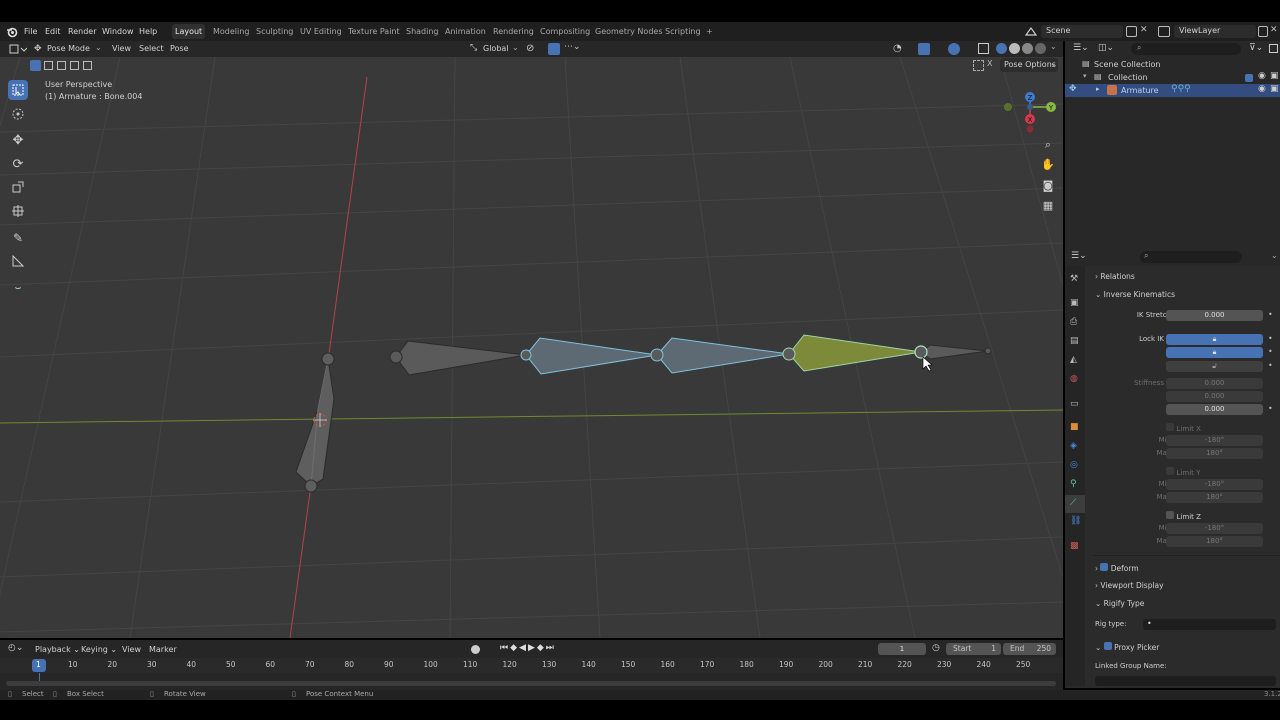 Image resolution: width=1280 pixels, height=720 pixels. I want to click on pose-mode-indicator-icon: ✥, so click(1073, 89).